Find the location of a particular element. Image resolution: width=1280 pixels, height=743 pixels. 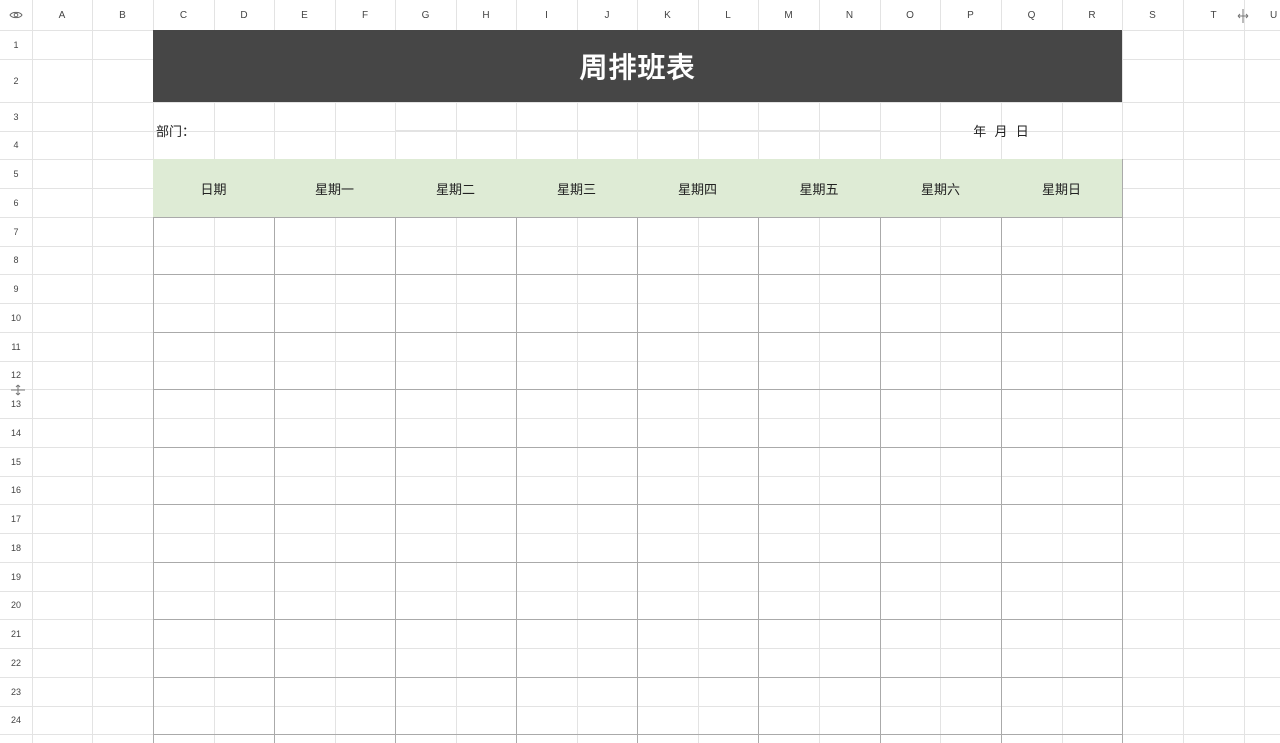

column-header-n: N is located at coordinates (849, 15).